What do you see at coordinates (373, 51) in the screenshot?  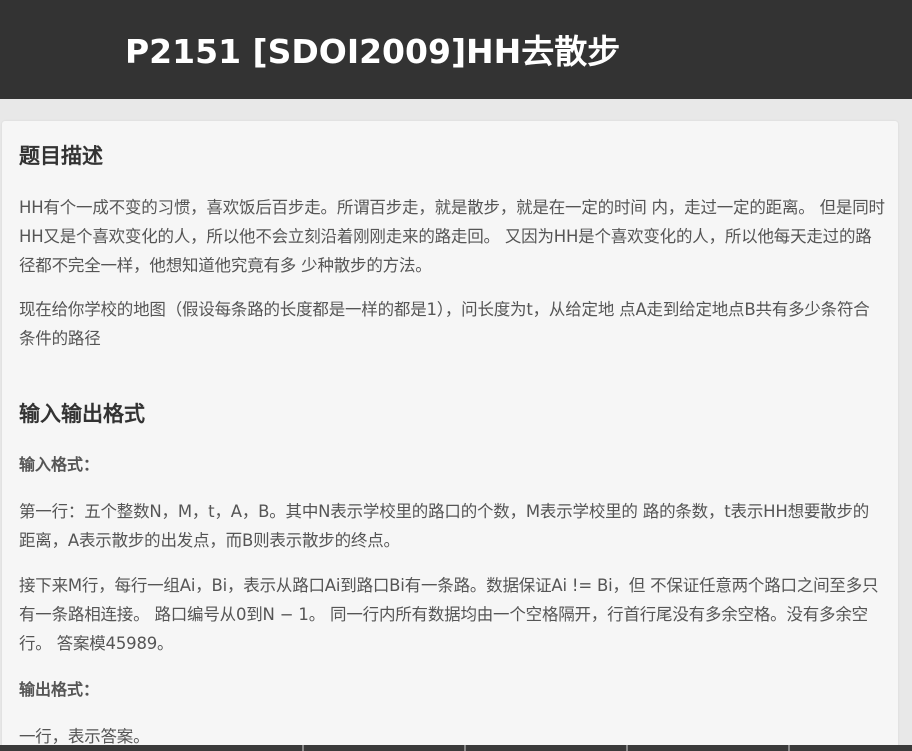 I see `problem-title: P2151 [SDOI2009]HH去散步` at bounding box center [373, 51].